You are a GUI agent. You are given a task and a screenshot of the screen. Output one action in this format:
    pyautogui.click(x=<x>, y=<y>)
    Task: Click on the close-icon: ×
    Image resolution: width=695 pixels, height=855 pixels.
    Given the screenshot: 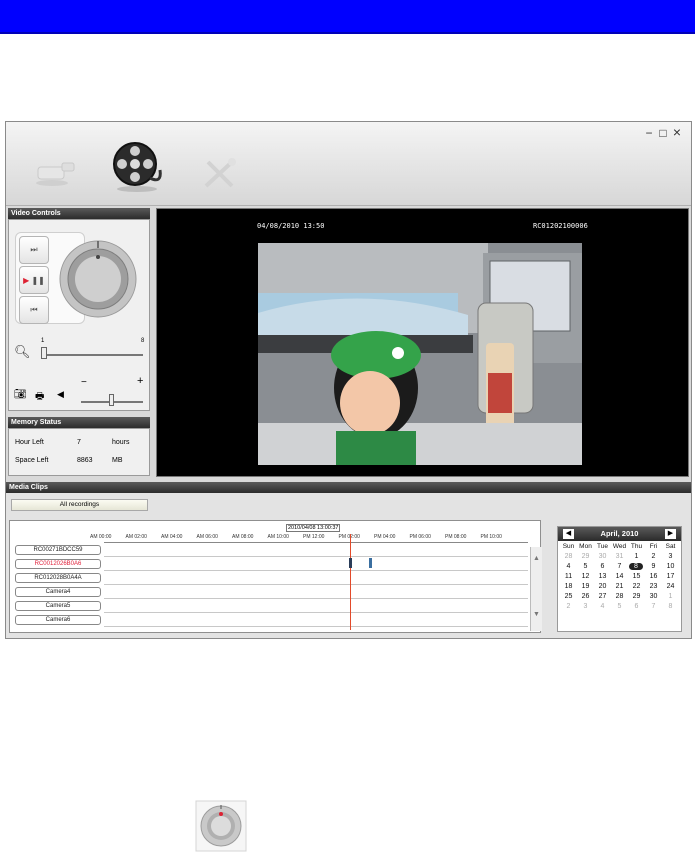 What is the action you would take?
    pyautogui.click(x=677, y=132)
    